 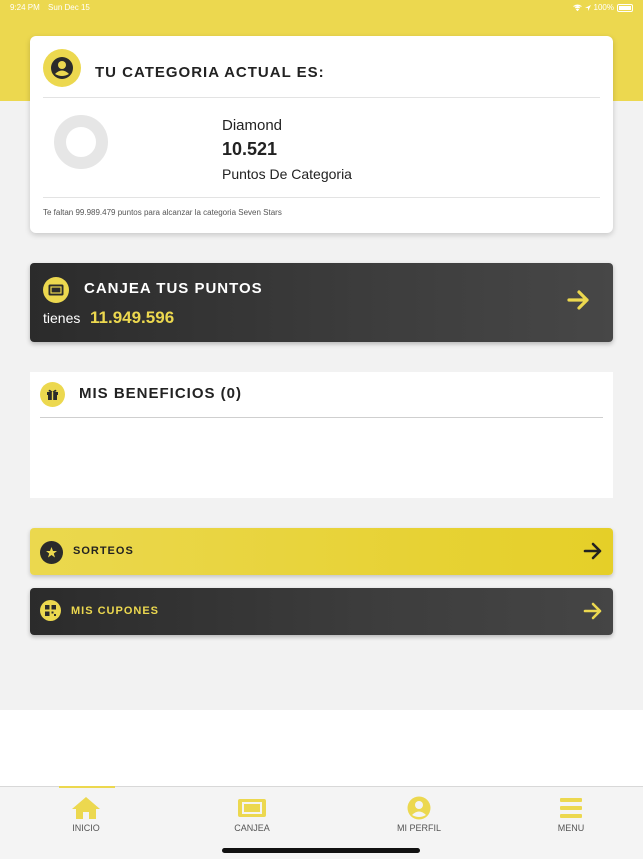 I want to click on category-progress-chart, so click(x=81, y=142).